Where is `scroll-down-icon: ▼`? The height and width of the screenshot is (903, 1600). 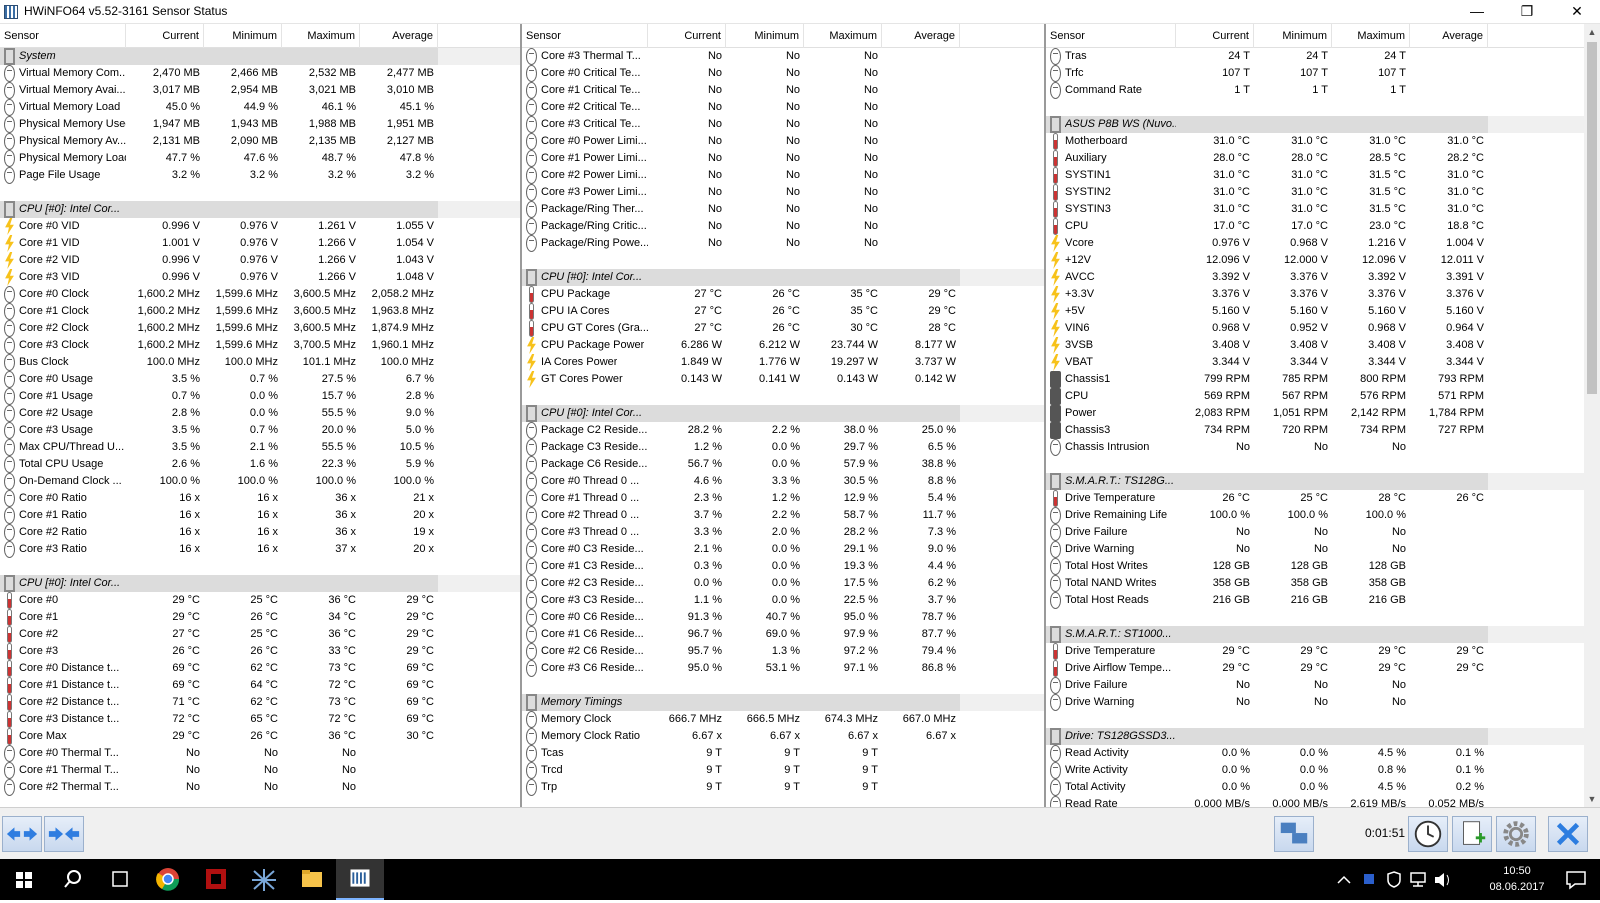
scroll-down-icon: ▼ is located at coordinates (1592, 799).